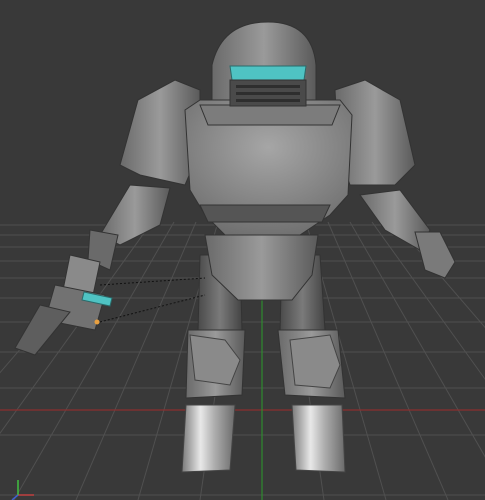  Describe the element at coordinates (63, 305) in the screenshot. I see `arm-cannon` at that location.